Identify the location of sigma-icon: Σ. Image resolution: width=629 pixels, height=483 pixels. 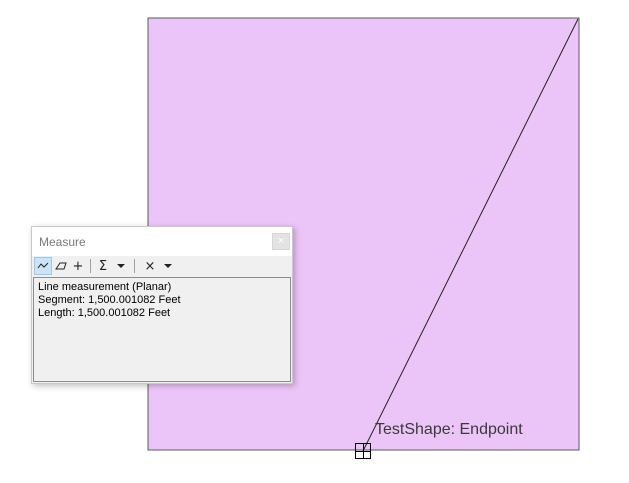
(103, 266).